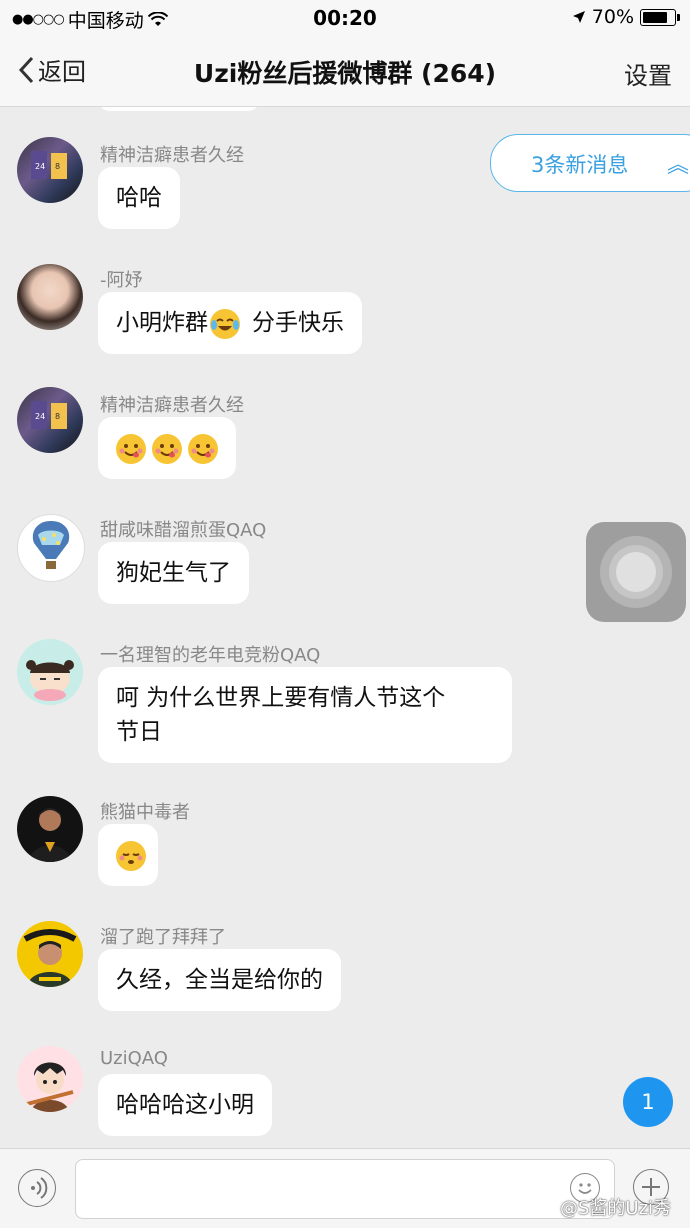 The width and height of the screenshot is (690, 1228). Describe the element at coordinates (636, 572) in the screenshot. I see `assistive-touch-button` at that location.